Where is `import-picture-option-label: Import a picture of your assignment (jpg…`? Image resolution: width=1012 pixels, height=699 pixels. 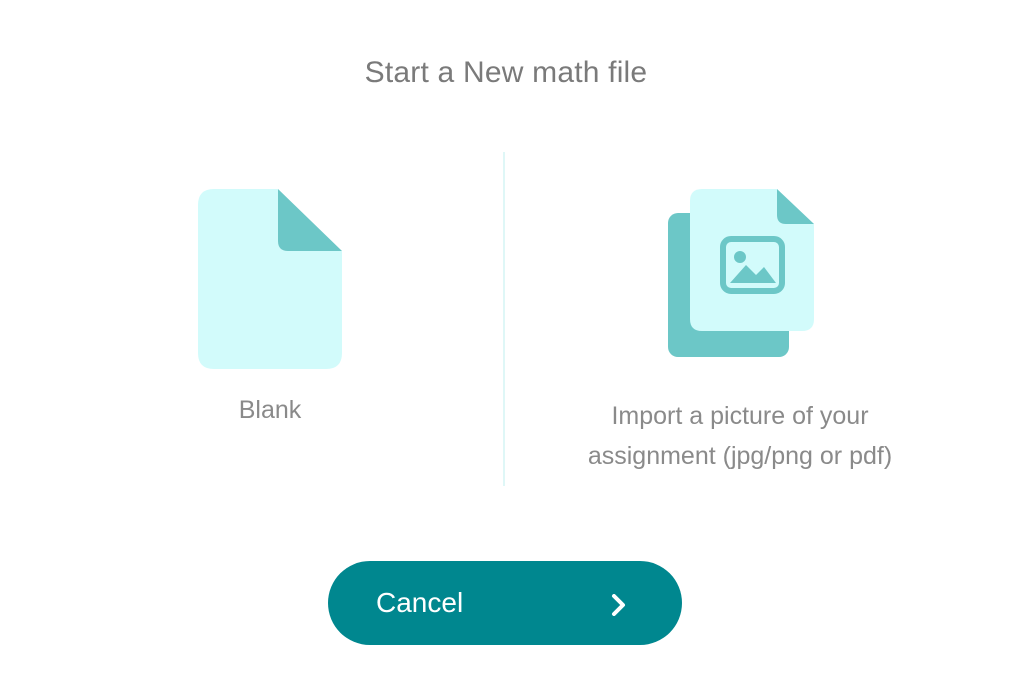
import-picture-option-label: Import a picture of your assignment (jpg… is located at coordinates (740, 436).